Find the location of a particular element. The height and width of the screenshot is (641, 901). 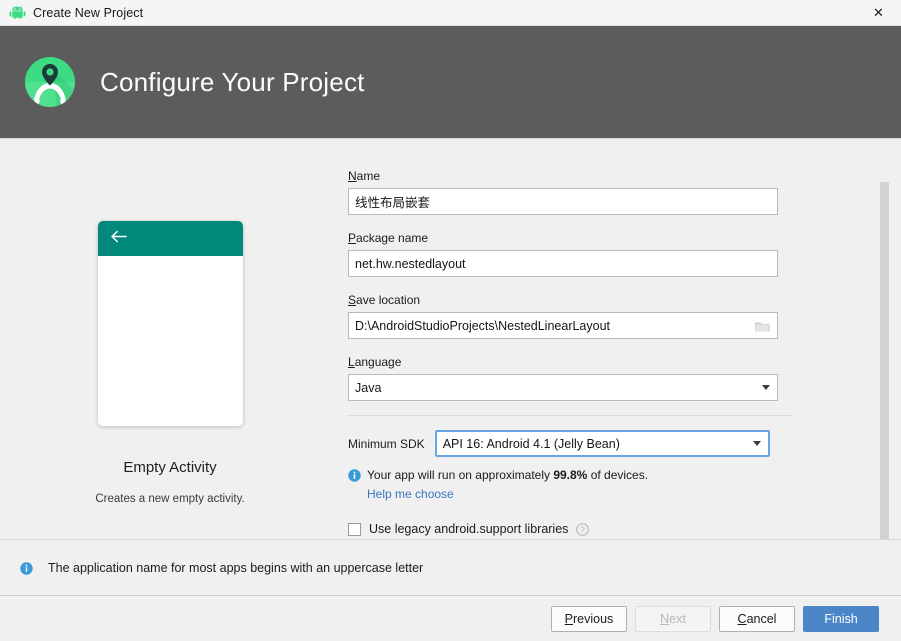

next-button: Next is located at coordinates (673, 618).